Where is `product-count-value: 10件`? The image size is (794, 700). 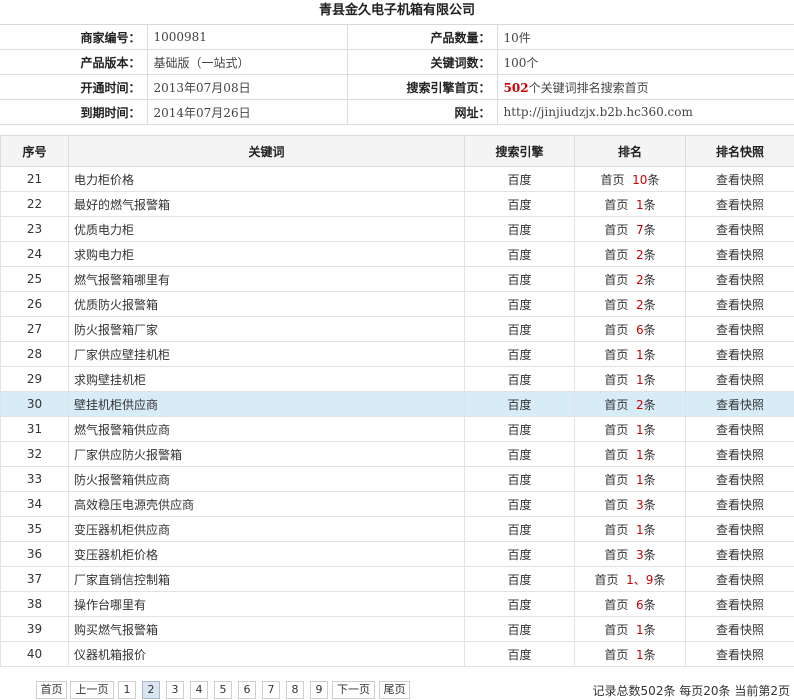
product-count-value: 10件 is located at coordinates (645, 37).